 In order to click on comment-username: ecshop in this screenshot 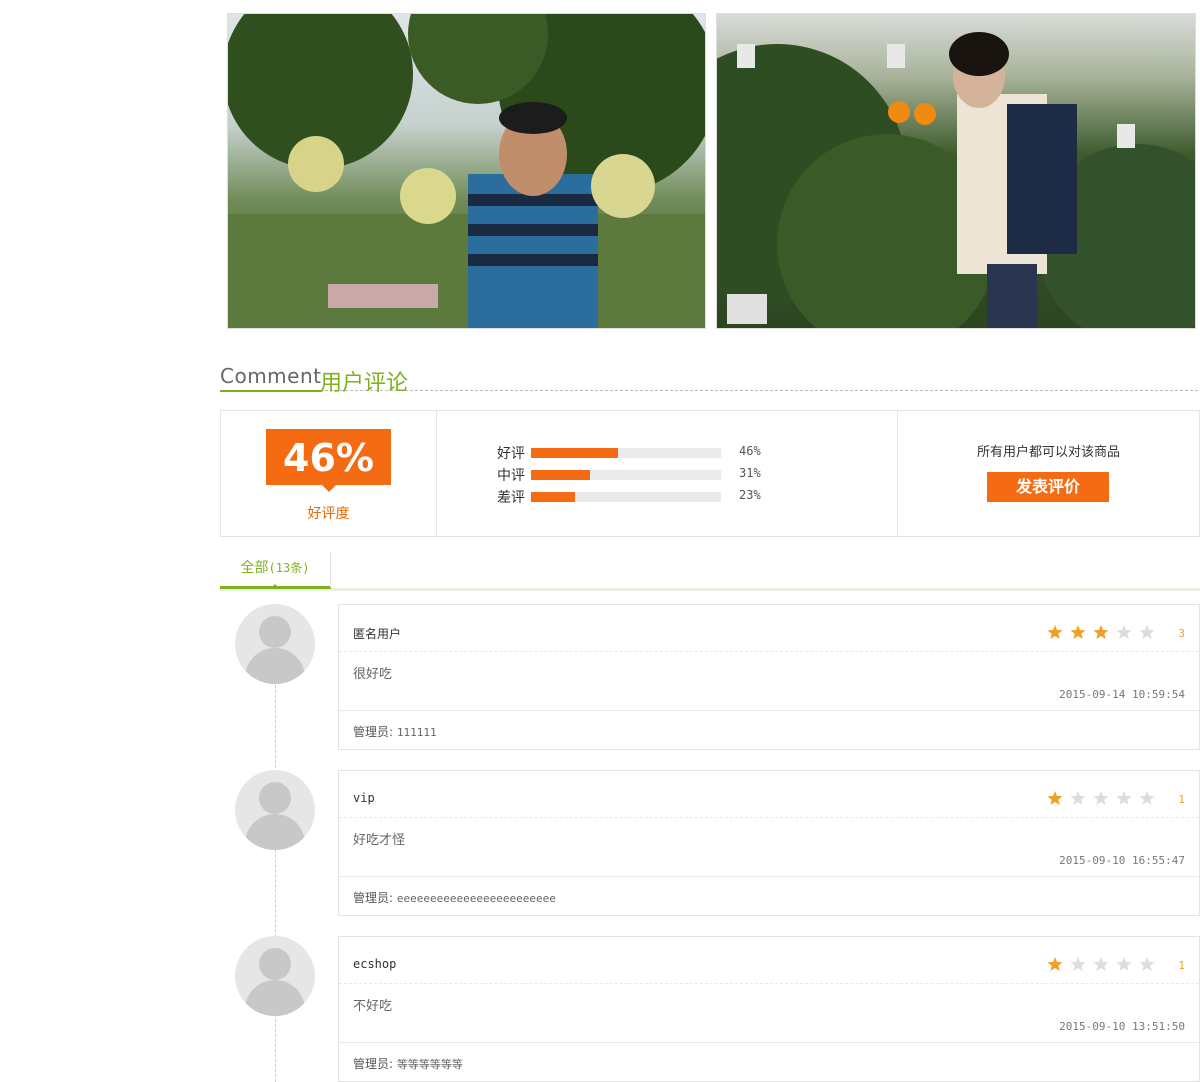, I will do `click(375, 964)`.